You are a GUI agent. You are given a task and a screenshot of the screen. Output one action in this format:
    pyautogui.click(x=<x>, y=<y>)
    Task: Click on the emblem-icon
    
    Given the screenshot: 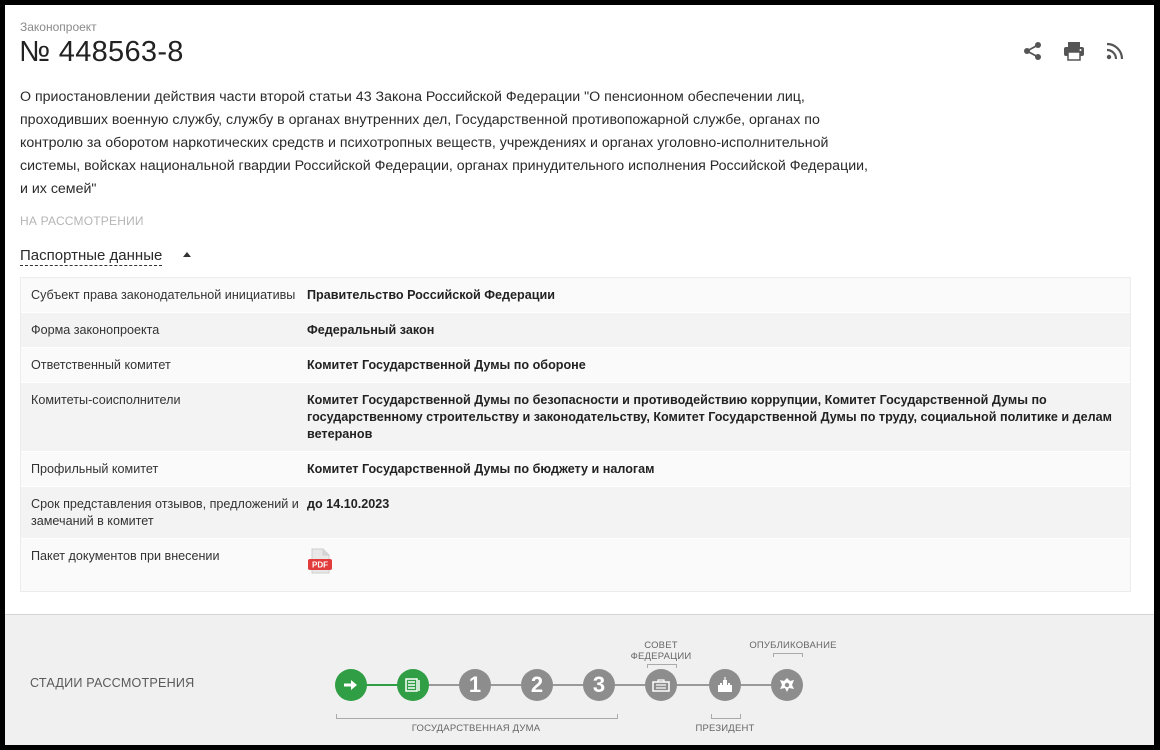 What is the action you would take?
    pyautogui.click(x=787, y=685)
    